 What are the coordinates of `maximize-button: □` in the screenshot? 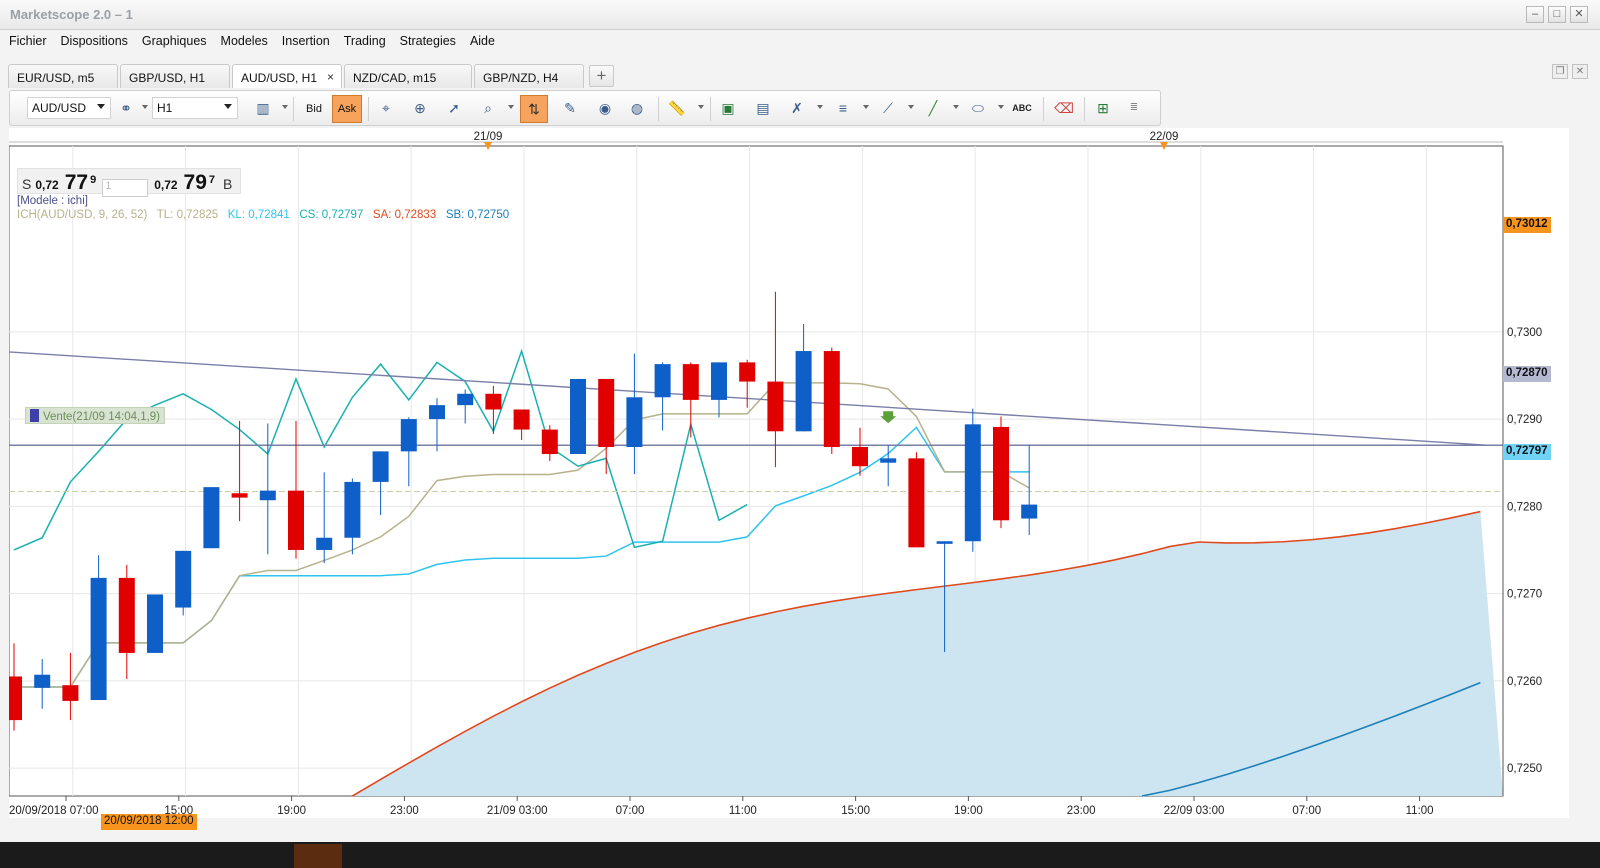 It's located at (1557, 14).